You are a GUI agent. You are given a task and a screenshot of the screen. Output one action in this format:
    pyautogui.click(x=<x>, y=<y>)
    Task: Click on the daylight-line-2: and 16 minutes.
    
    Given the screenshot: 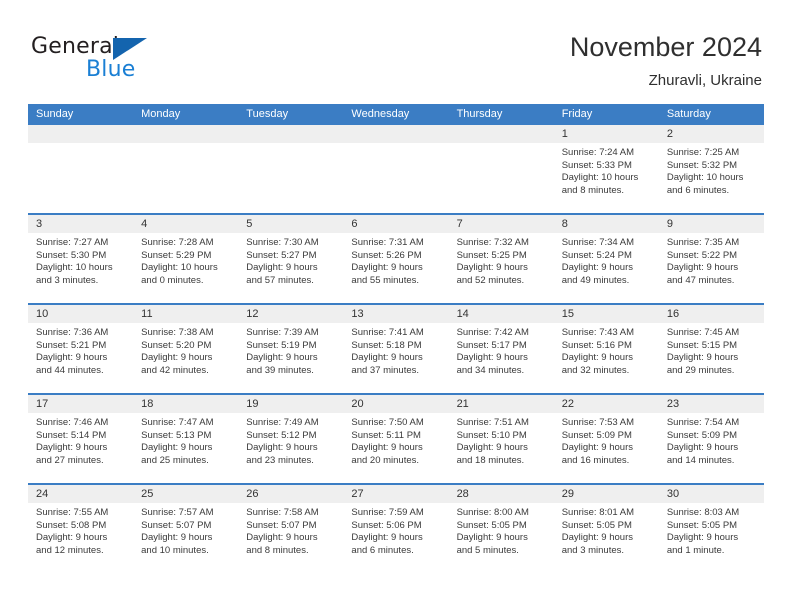 What is the action you would take?
    pyautogui.click(x=595, y=460)
    